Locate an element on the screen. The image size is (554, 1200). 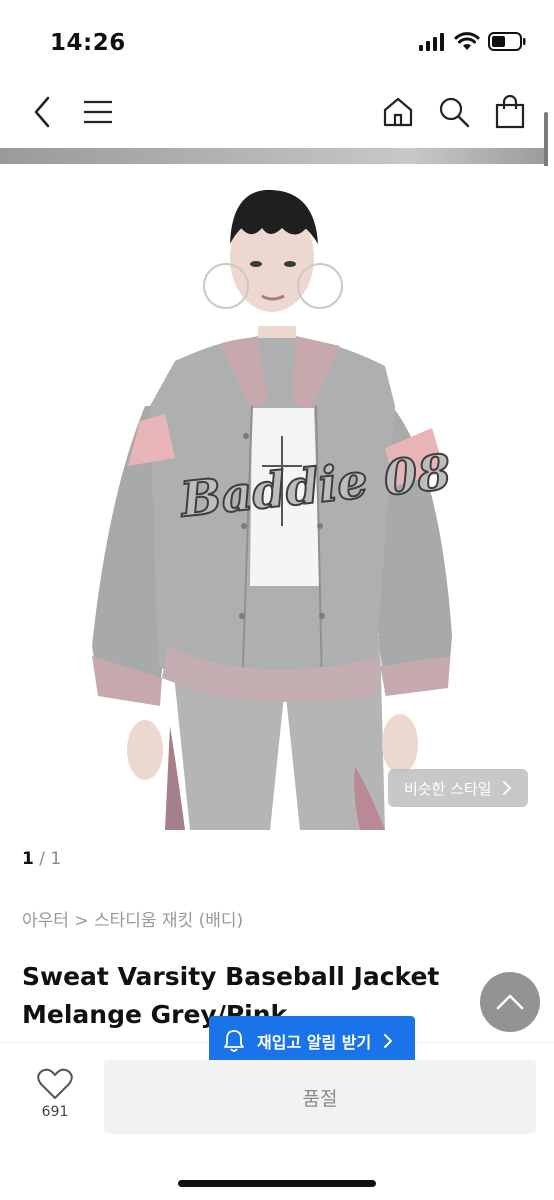
shopping-bag-icon is located at coordinates (510, 112).